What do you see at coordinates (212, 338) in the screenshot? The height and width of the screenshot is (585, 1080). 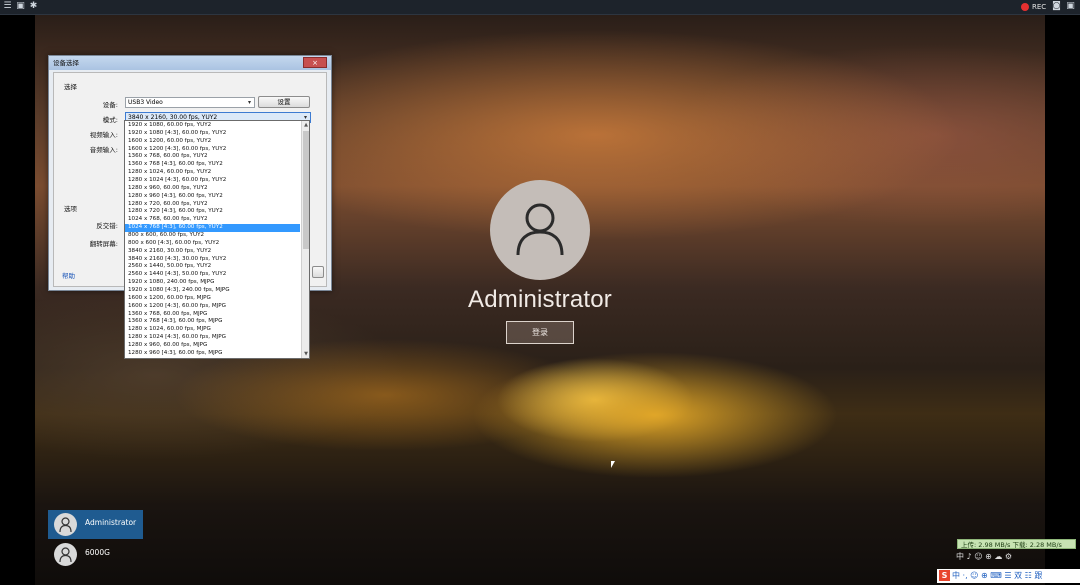 I see `mode-list-item: 1280 x 1024 [4:3], 60.00 fps, MJPG` at bounding box center [212, 338].